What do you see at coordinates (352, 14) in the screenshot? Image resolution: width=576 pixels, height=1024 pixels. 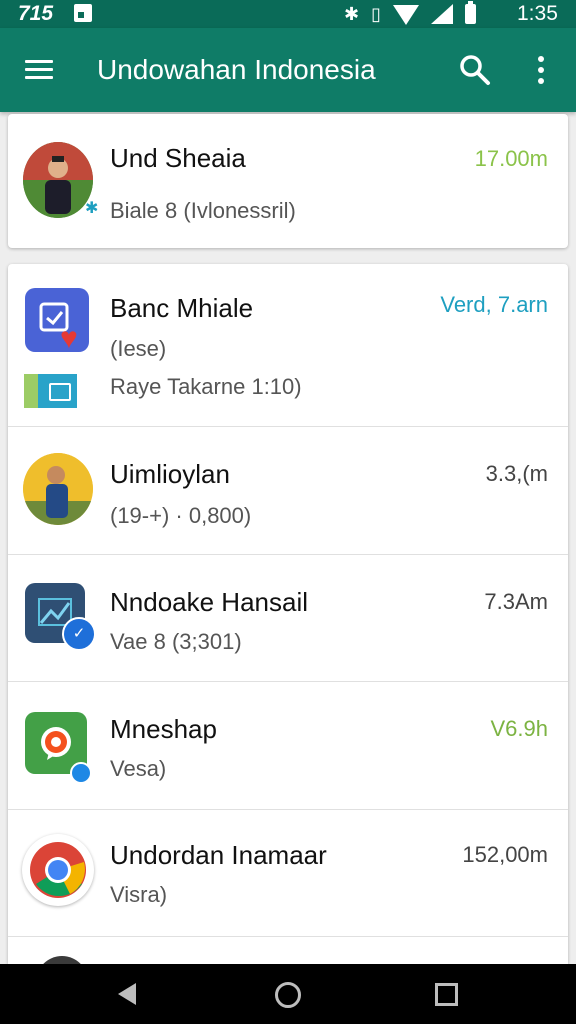 I see `nfc-icon: ✱` at bounding box center [352, 14].